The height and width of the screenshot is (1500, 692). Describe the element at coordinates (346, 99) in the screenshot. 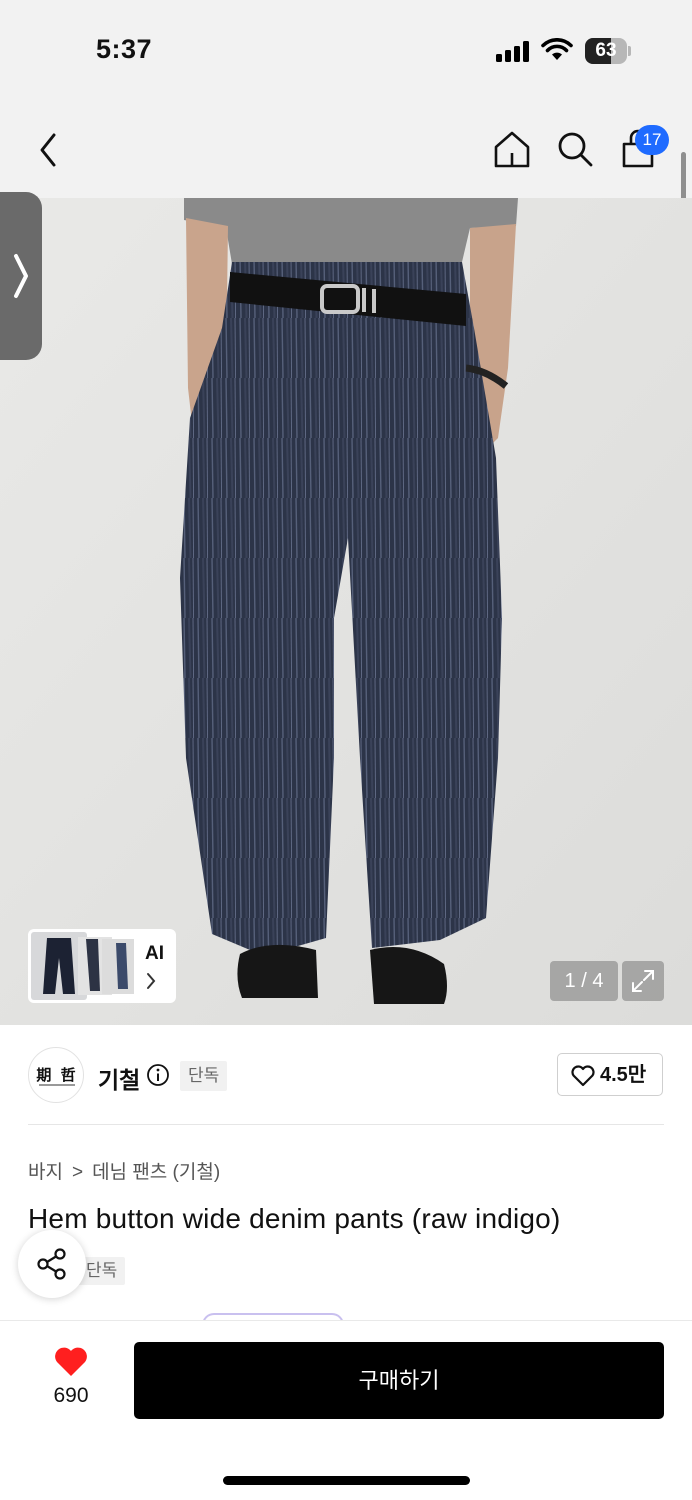

I see `top-bar: 5:37 63 17` at that location.